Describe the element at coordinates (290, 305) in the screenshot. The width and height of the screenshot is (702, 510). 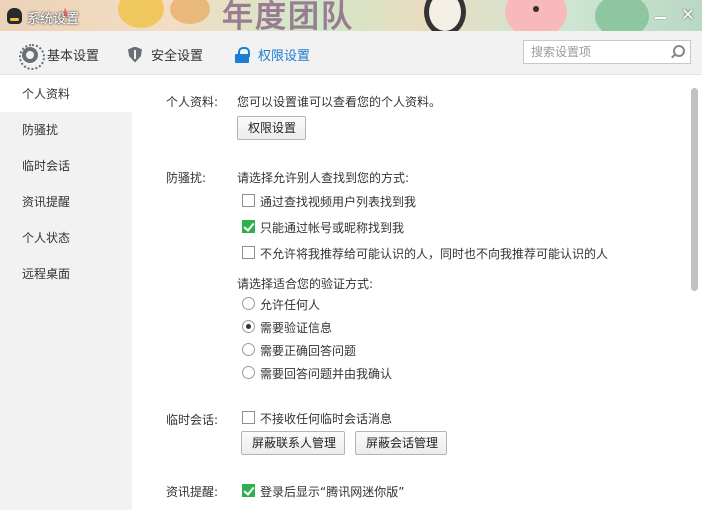
I see `option-label: 允许任何人` at that location.